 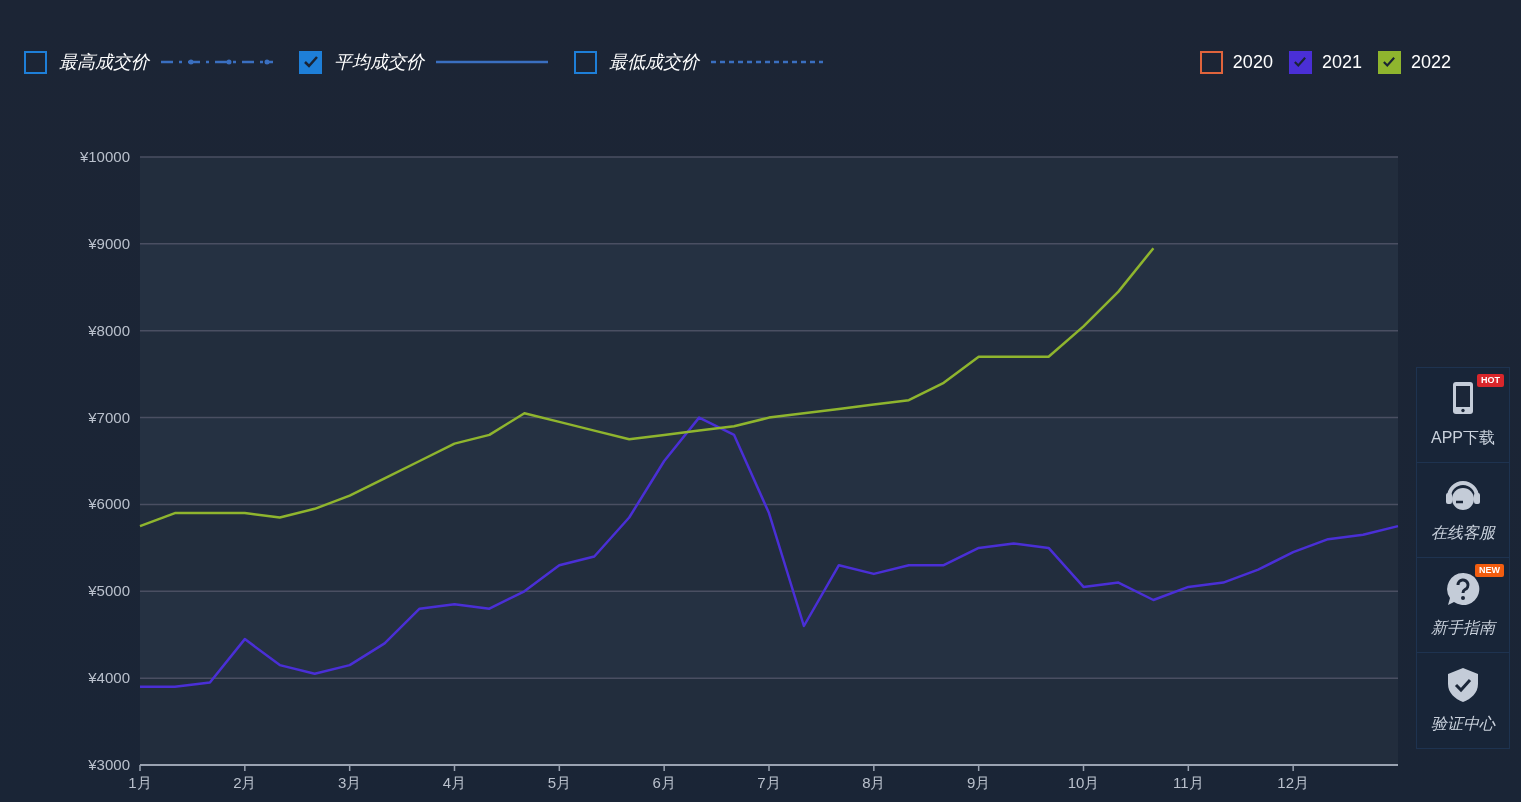 I want to click on axis-label: ¥5000, so click(x=109, y=591).